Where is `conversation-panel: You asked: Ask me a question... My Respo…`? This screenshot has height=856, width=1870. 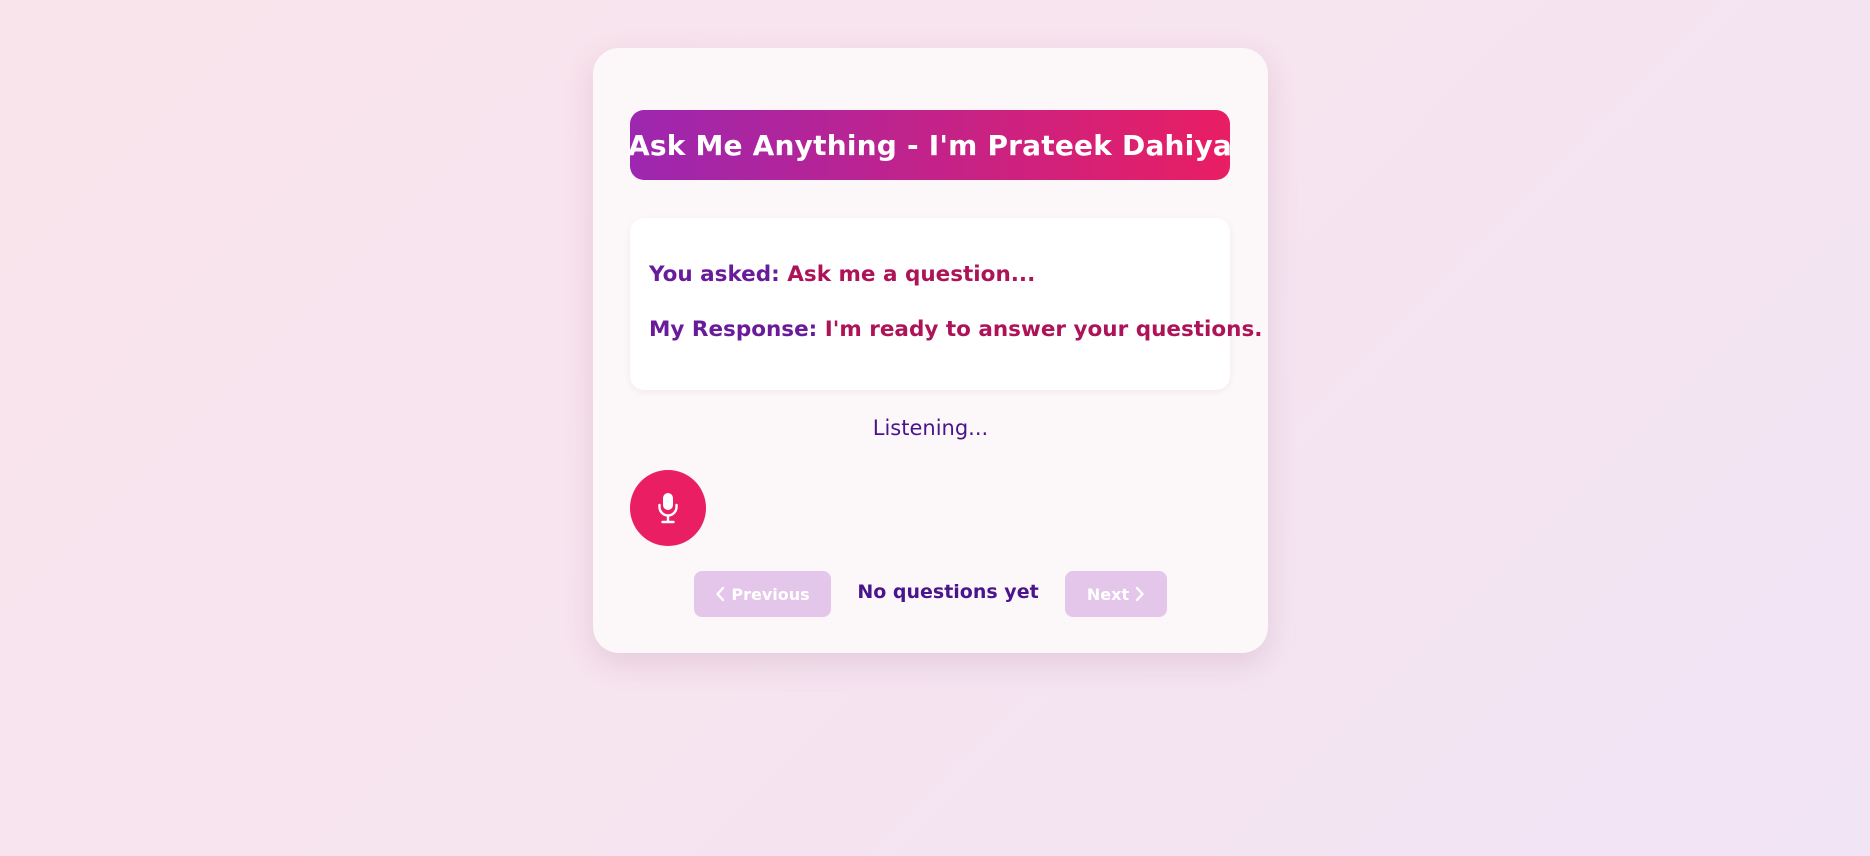
conversation-panel: You asked: Ask me a question... My Respo… is located at coordinates (946, 304).